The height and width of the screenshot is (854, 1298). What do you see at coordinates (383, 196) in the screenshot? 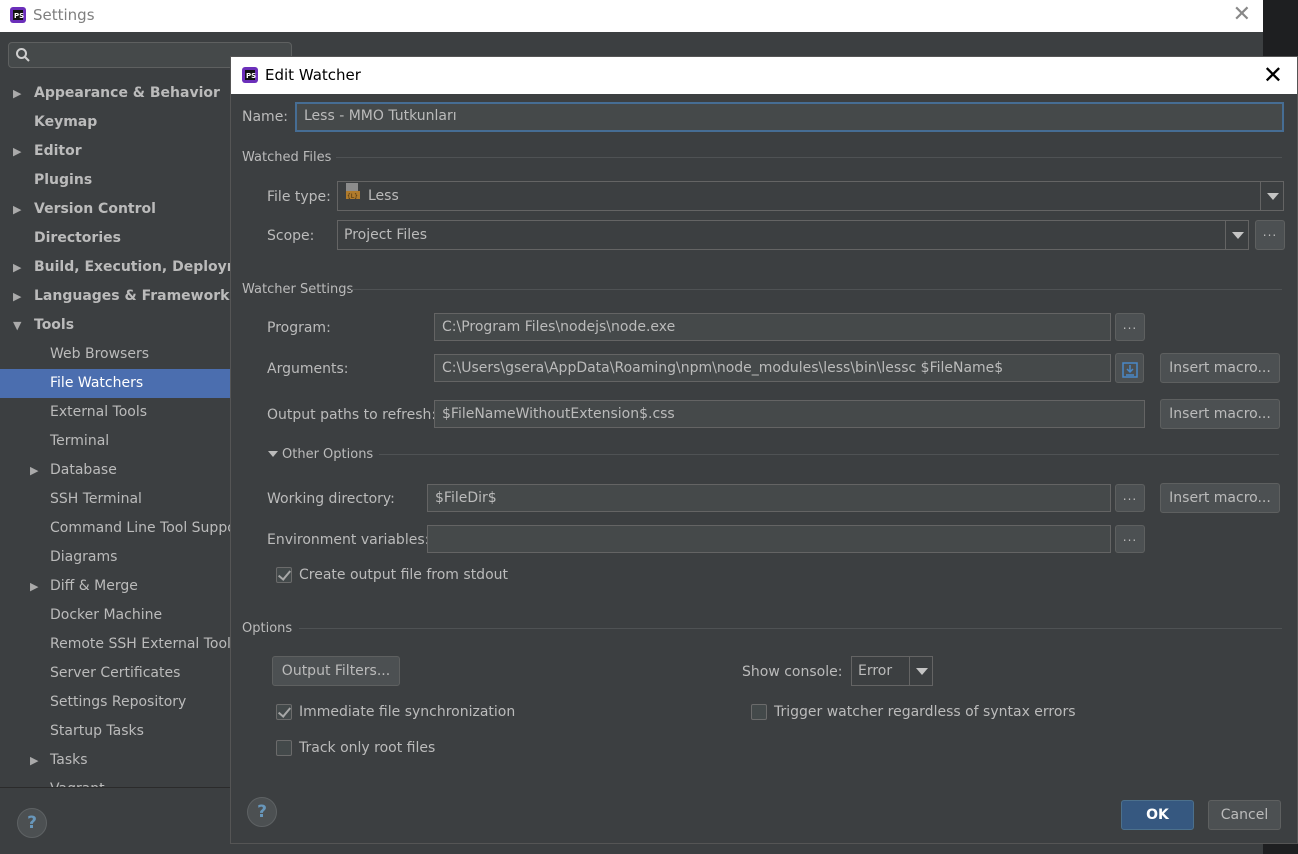
I see `file-type-value: Less` at bounding box center [383, 196].